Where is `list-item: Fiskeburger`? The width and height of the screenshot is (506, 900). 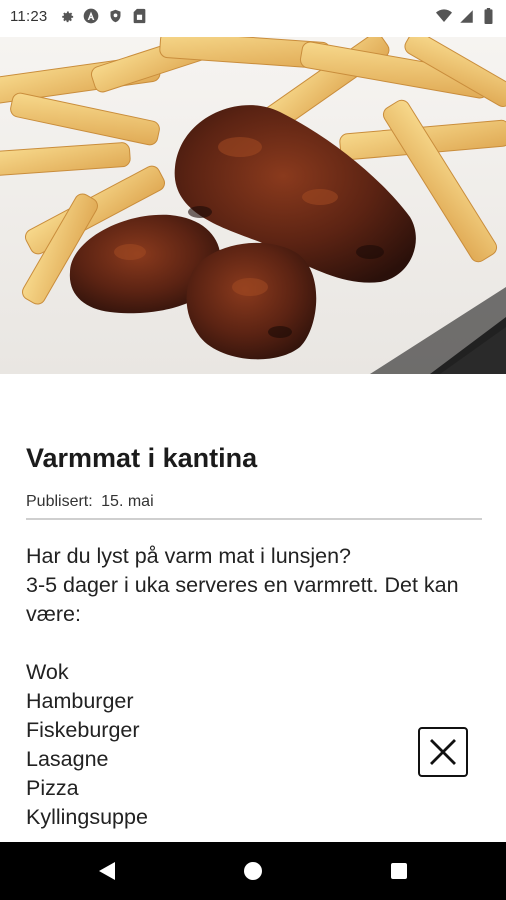 list-item: Fiskeburger is located at coordinates (83, 730).